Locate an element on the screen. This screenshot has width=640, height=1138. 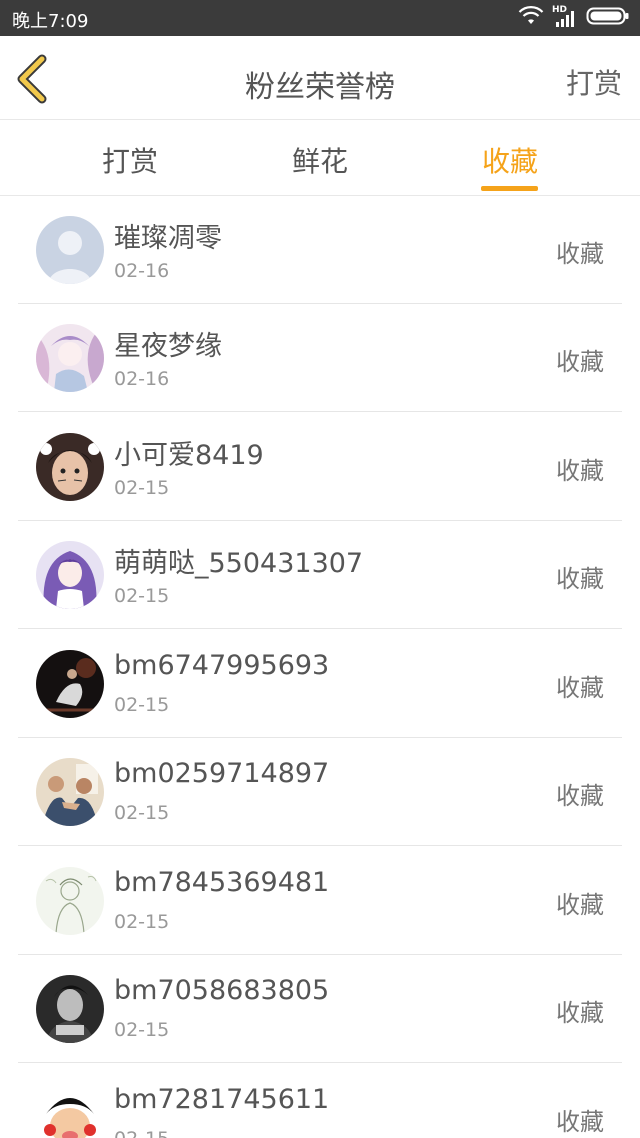
user-name: 小可爱8419 is located at coordinates (189, 455).